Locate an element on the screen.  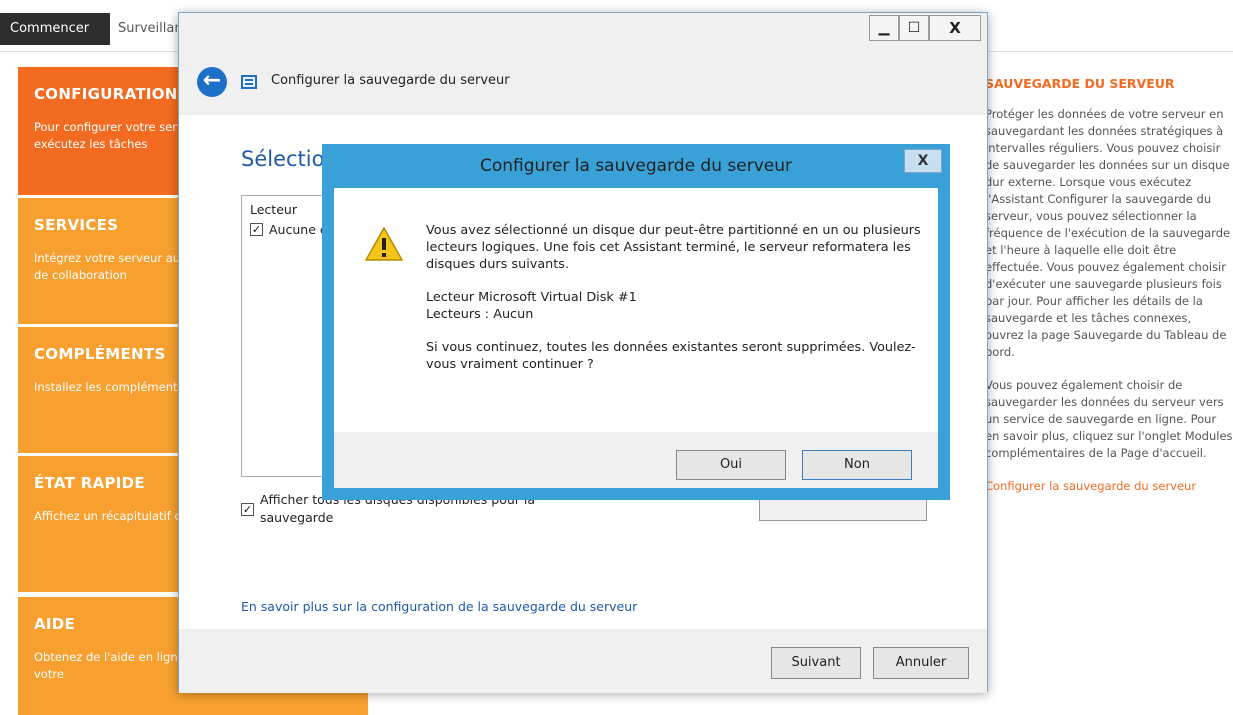
dialog-close-button: X is located at coordinates (923, 161).